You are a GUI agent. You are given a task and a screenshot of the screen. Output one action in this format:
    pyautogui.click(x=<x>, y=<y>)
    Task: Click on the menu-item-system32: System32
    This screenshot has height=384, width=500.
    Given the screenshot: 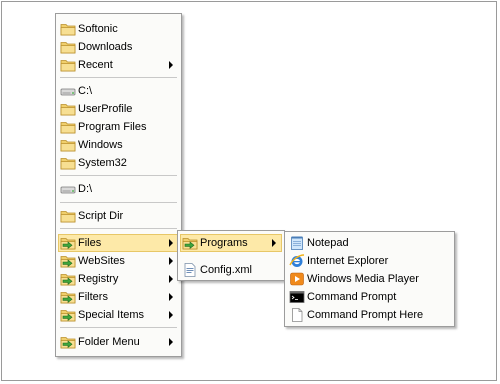 What is the action you would take?
    pyautogui.click(x=118, y=163)
    